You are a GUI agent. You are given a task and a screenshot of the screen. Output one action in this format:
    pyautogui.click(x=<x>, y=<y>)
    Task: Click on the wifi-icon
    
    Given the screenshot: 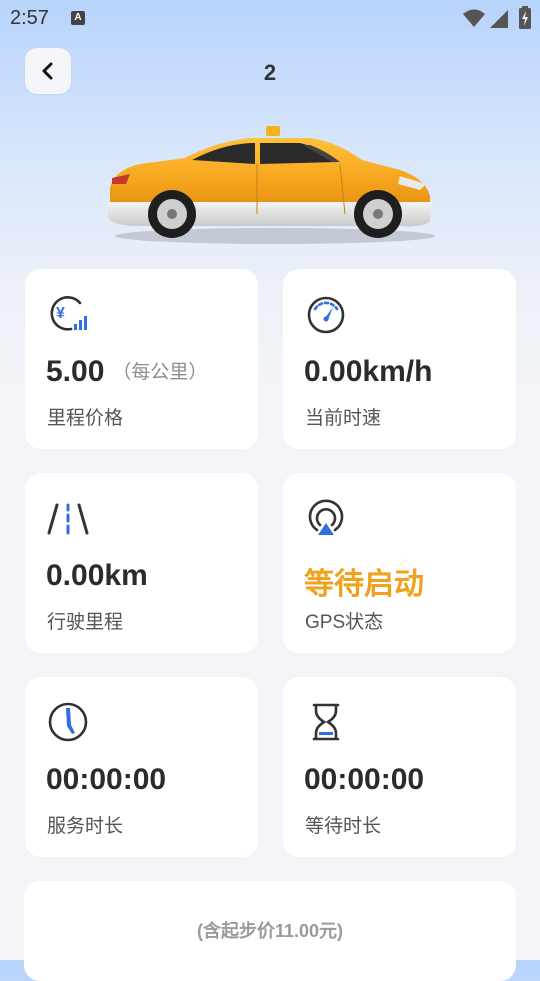 What is the action you would take?
    pyautogui.click(x=474, y=18)
    